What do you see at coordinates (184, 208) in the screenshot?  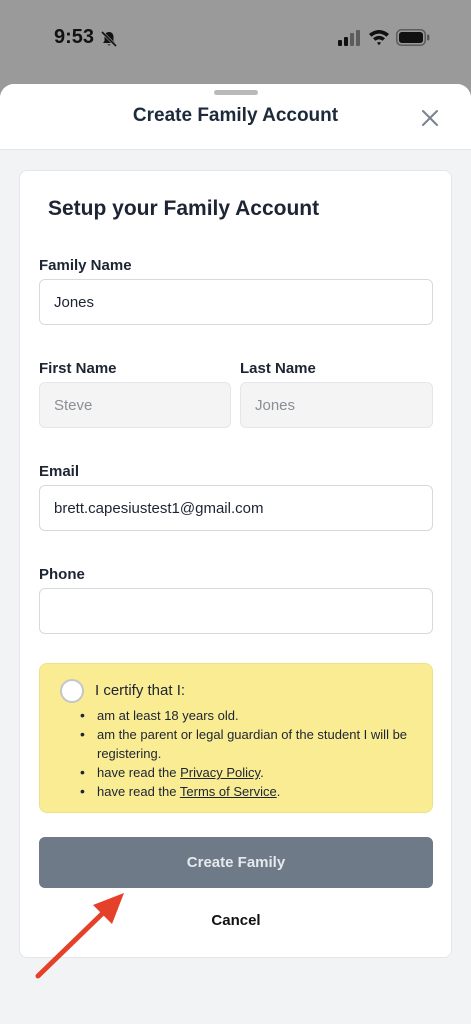 I see `form-heading: Setup your Family Account` at bounding box center [184, 208].